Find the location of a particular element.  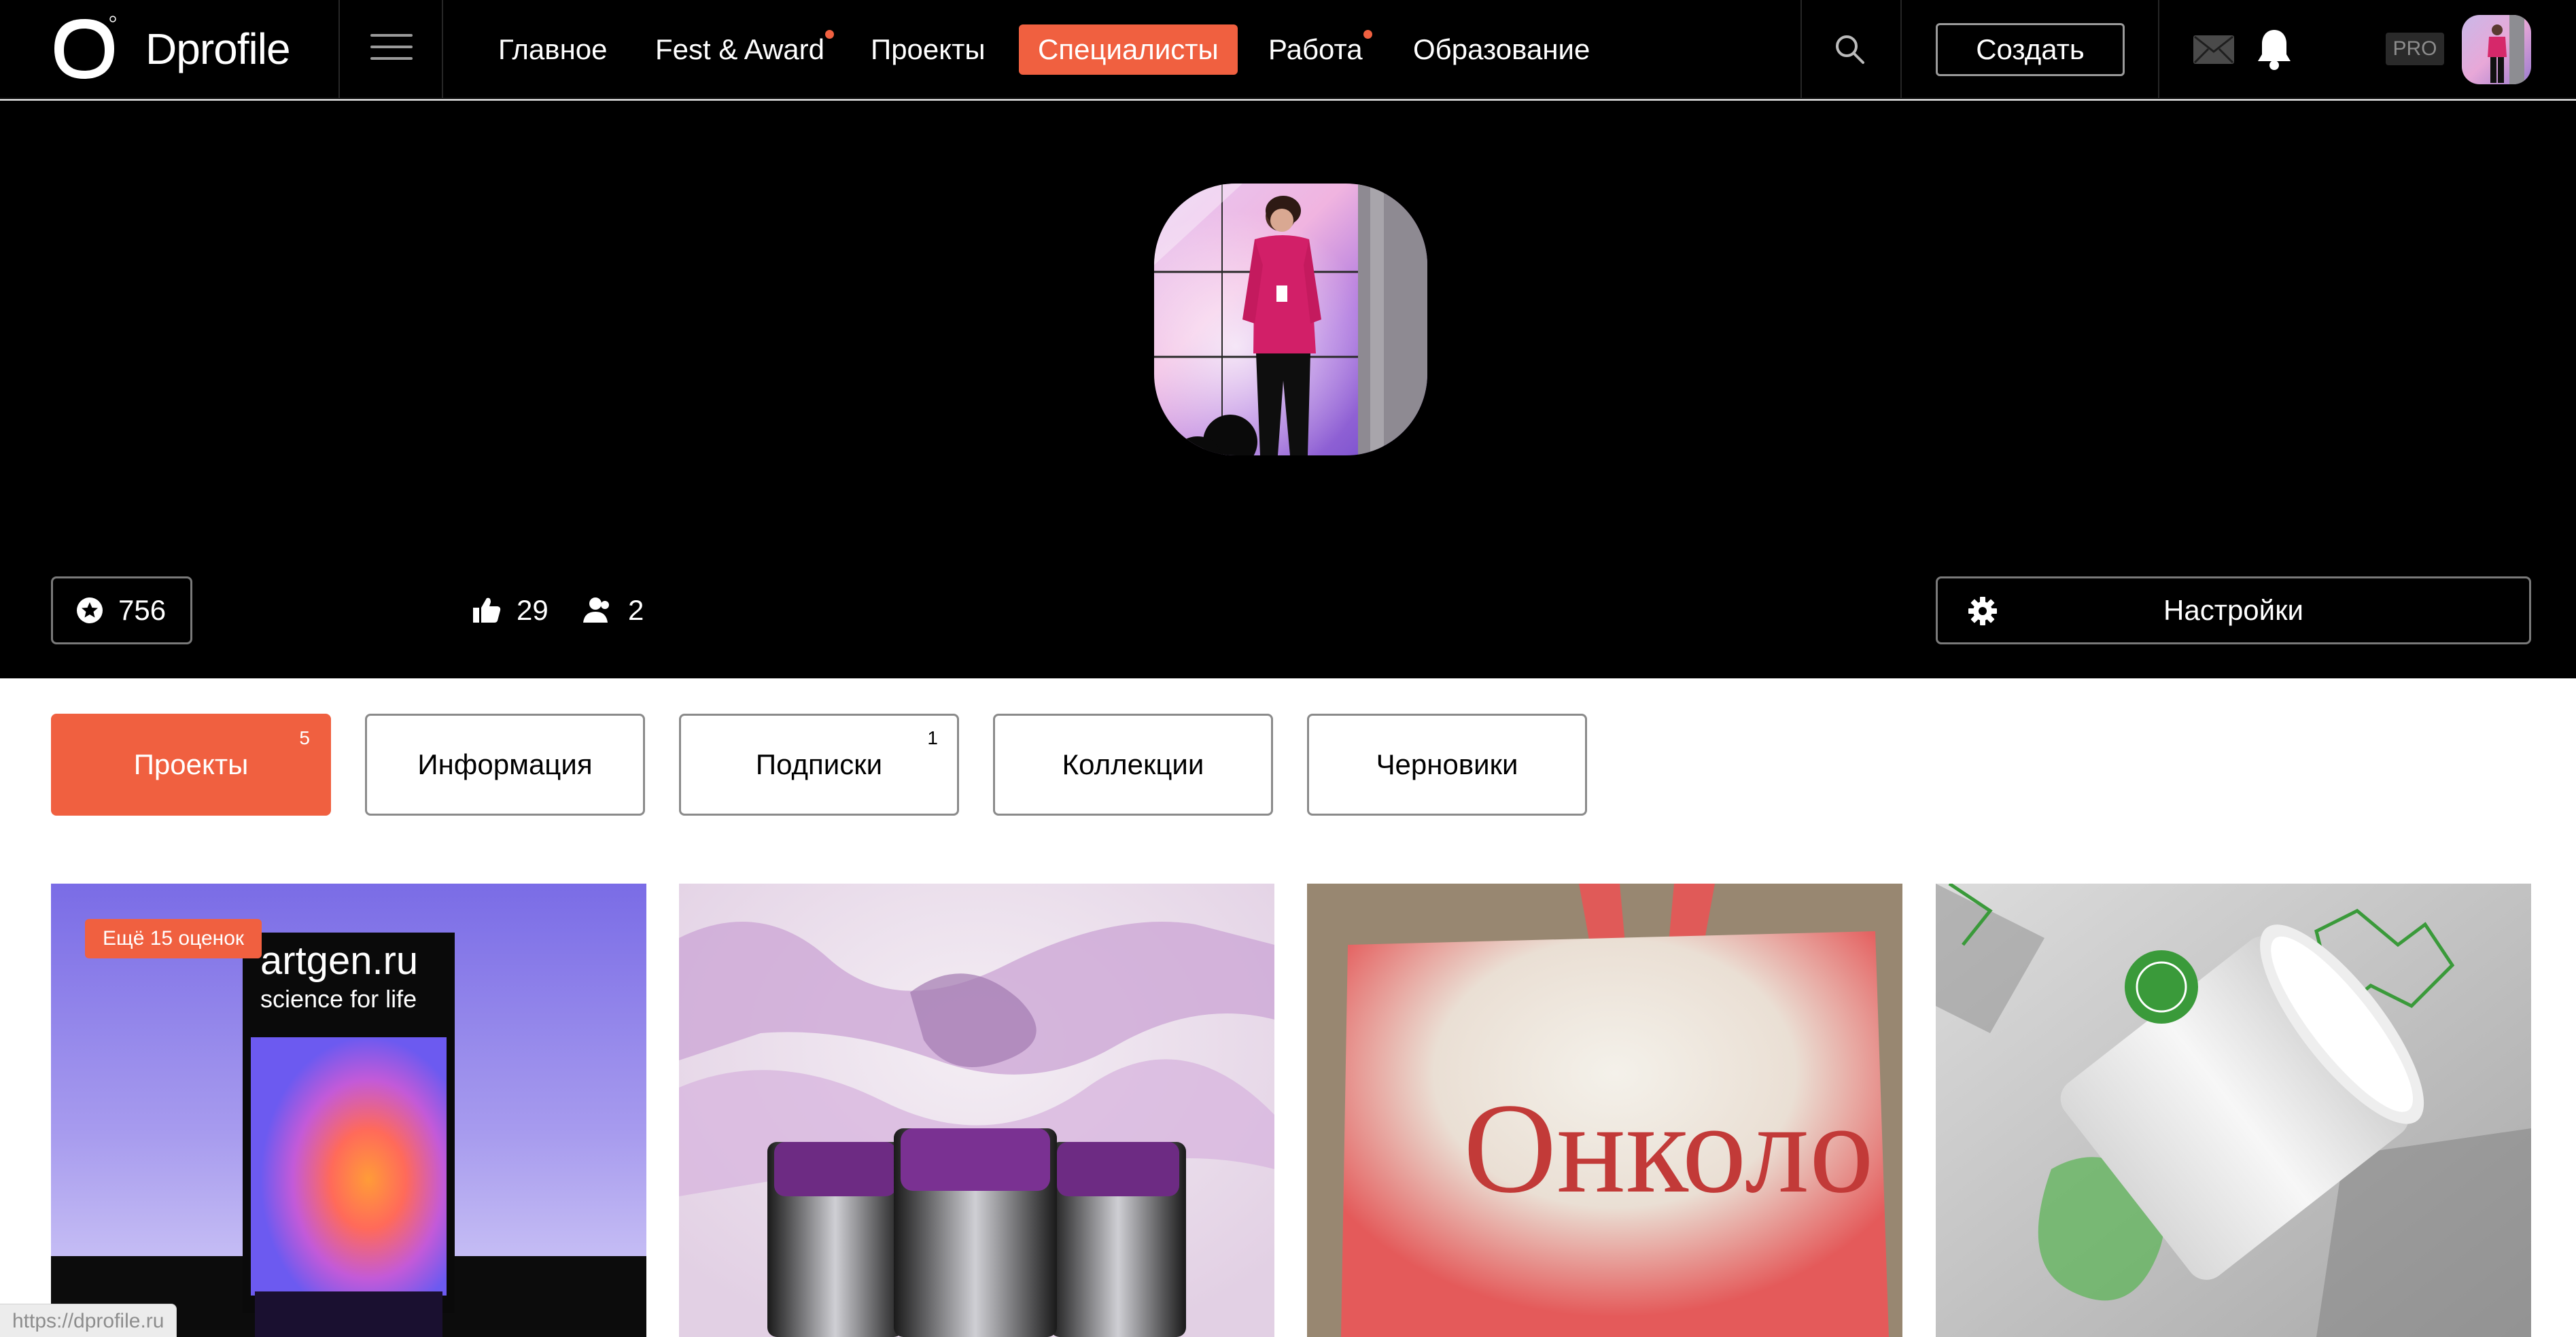

settings-label: Настройки is located at coordinates (2233, 610).